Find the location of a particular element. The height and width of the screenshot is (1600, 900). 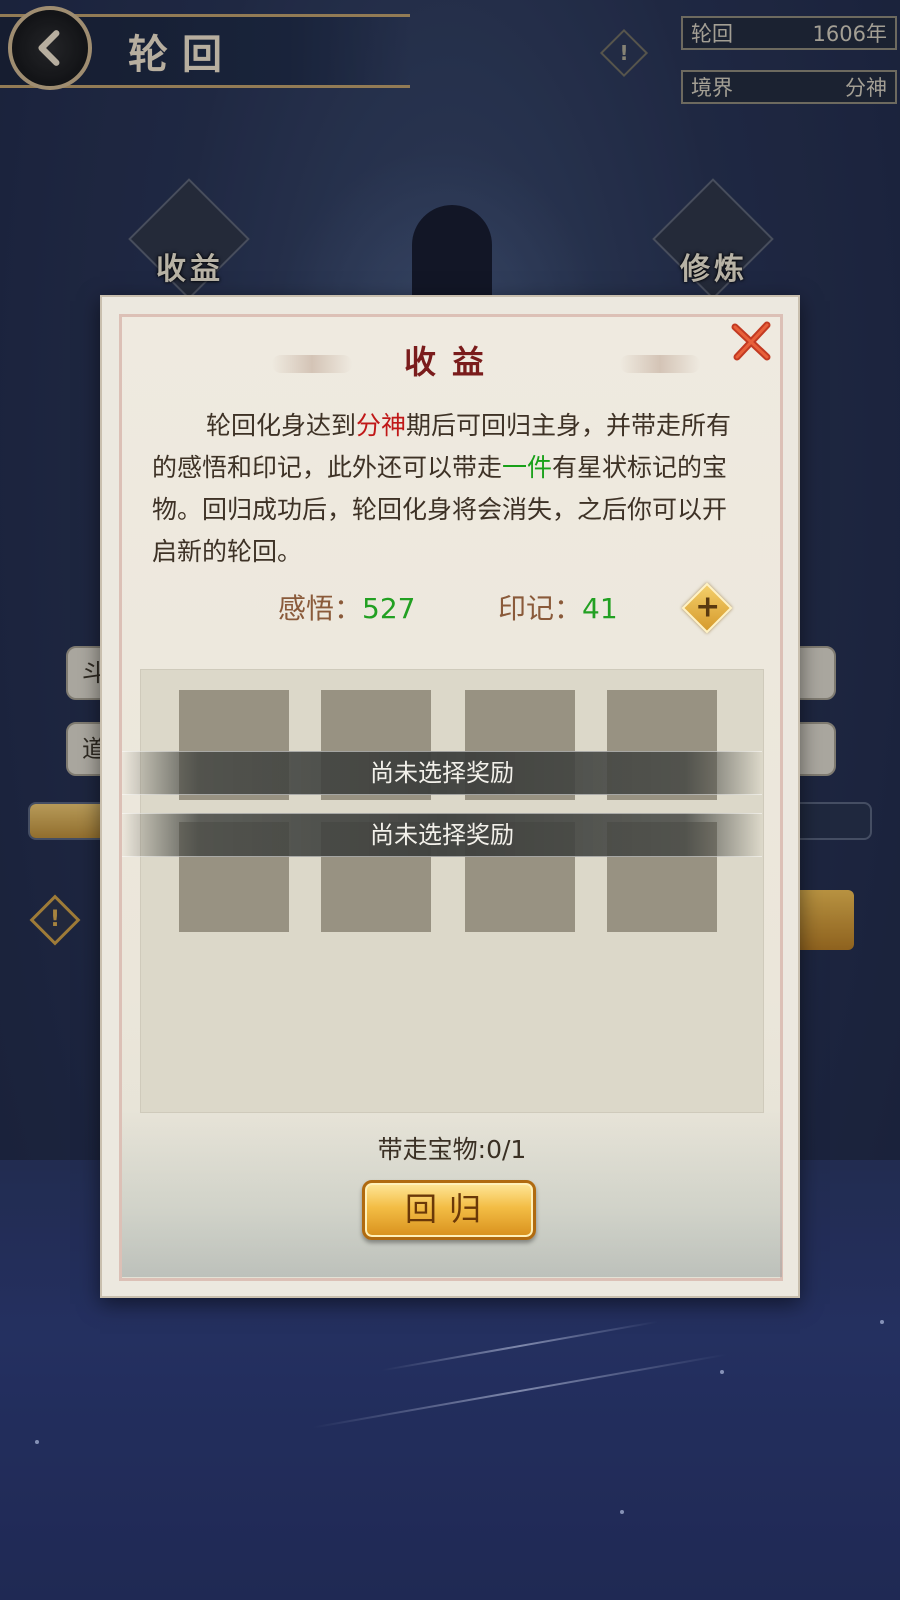

reward-banner-2: 尚未选择奖励 is located at coordinates (442, 835).